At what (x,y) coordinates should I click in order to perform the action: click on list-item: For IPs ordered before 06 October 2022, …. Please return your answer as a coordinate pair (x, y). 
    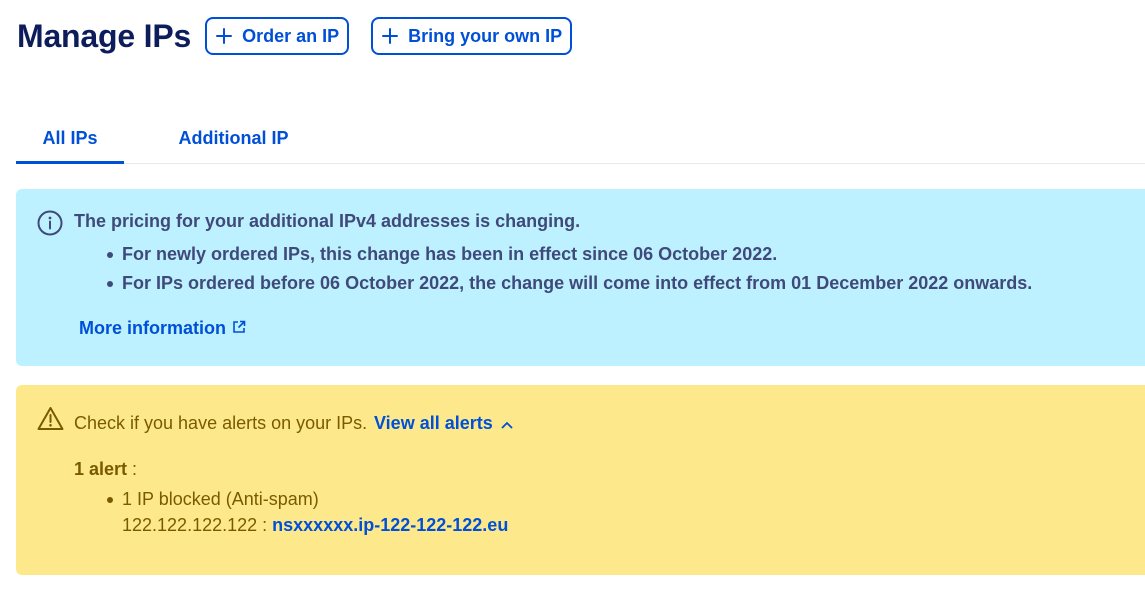
    Looking at the image, I should click on (568, 283).